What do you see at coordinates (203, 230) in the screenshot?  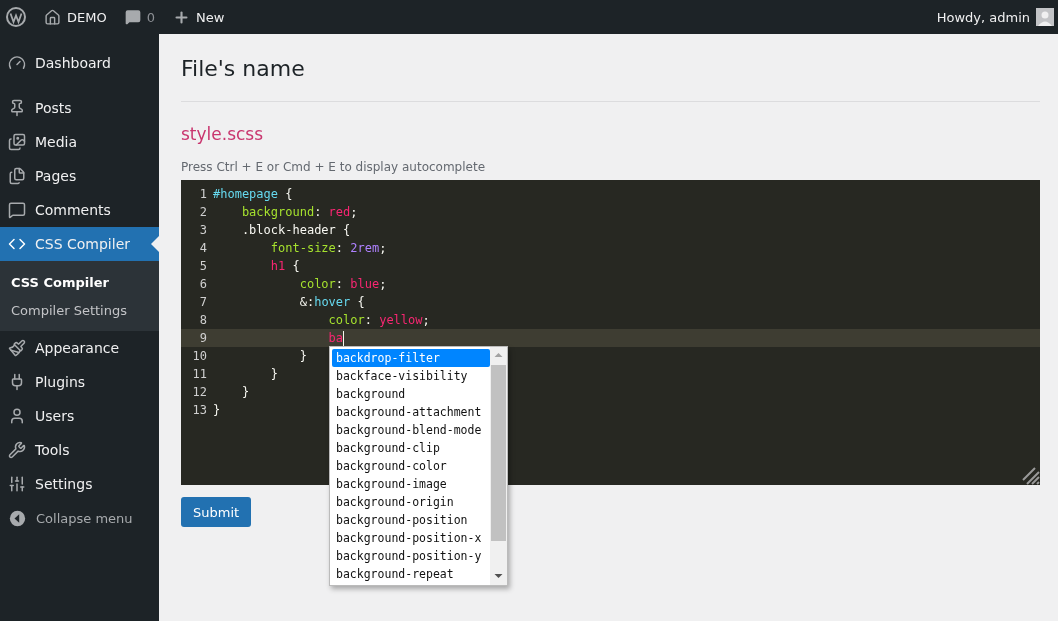 I see `line-number: 3` at bounding box center [203, 230].